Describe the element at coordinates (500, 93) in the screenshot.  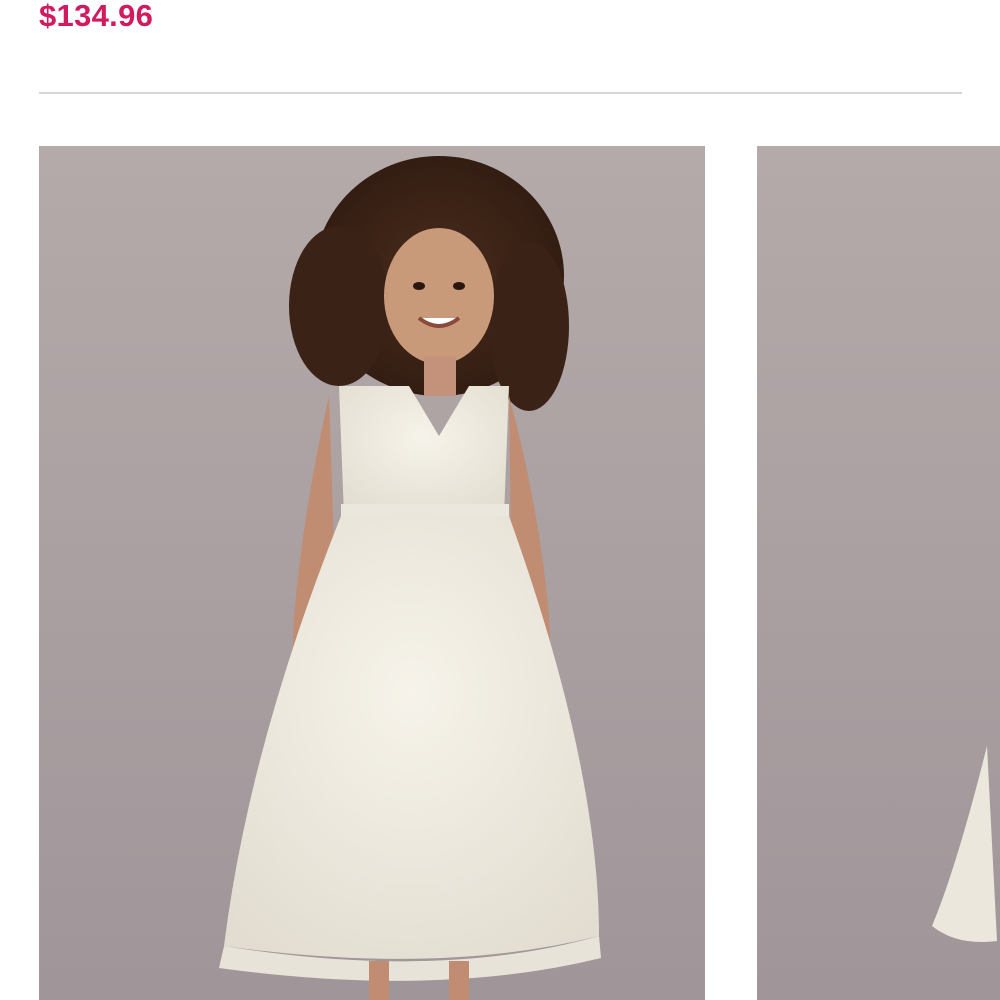
I see `divider` at that location.